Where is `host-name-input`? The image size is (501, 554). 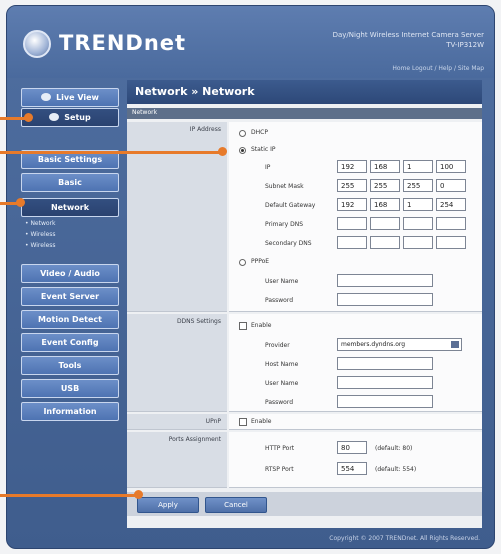
host-name-input is located at coordinates (385, 363).